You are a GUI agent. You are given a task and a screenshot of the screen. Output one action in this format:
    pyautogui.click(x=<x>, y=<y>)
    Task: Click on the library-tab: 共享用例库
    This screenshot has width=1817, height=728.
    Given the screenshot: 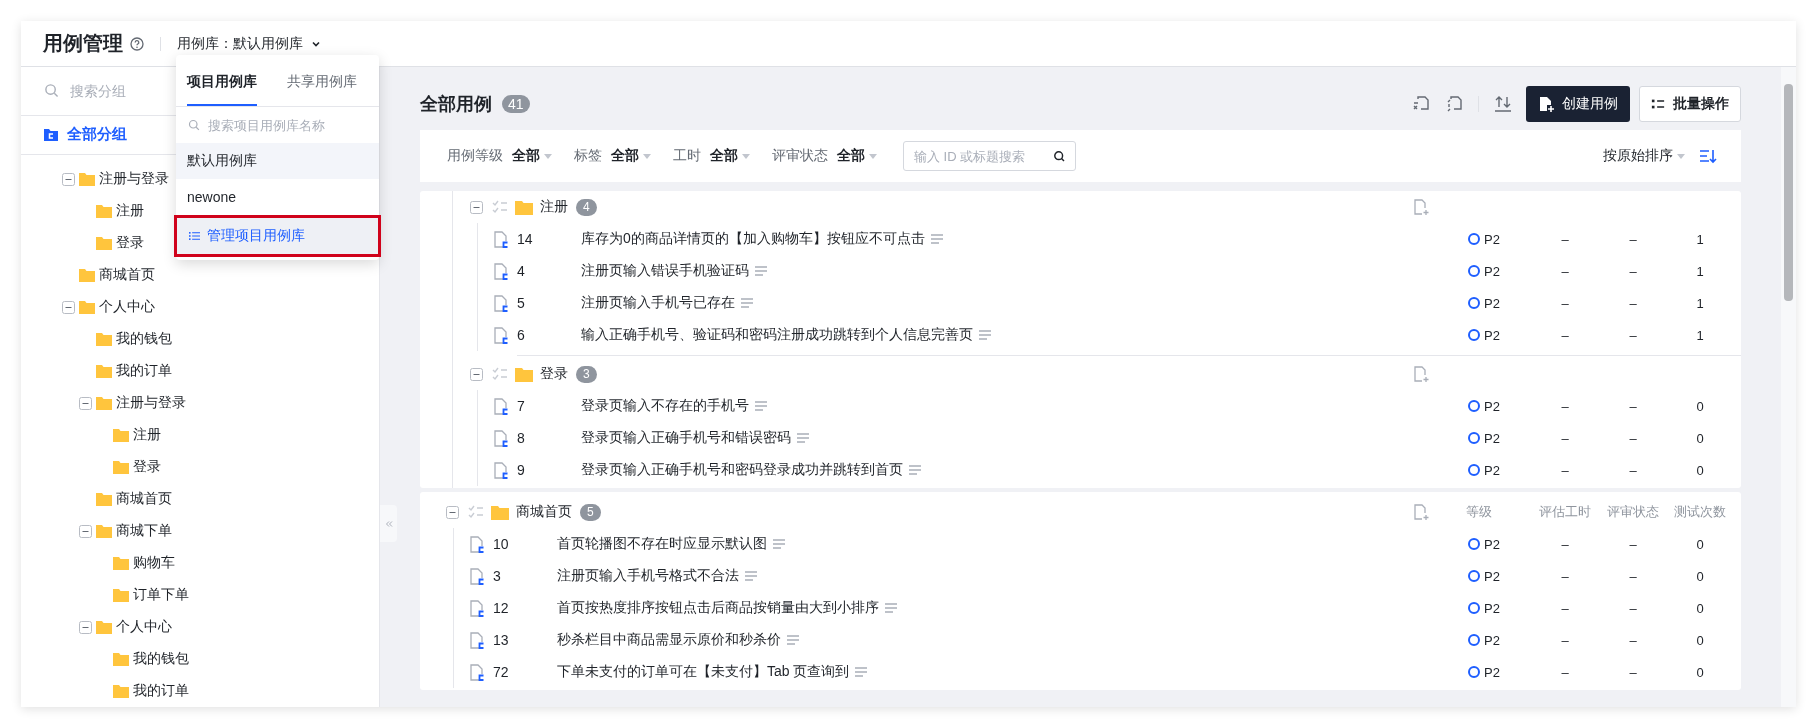 What is the action you would take?
    pyautogui.click(x=322, y=80)
    